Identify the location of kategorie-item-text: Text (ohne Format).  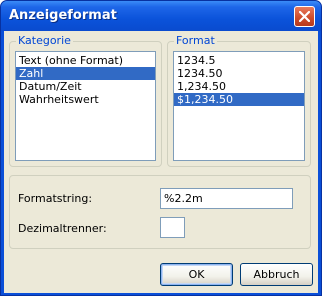
(85, 60).